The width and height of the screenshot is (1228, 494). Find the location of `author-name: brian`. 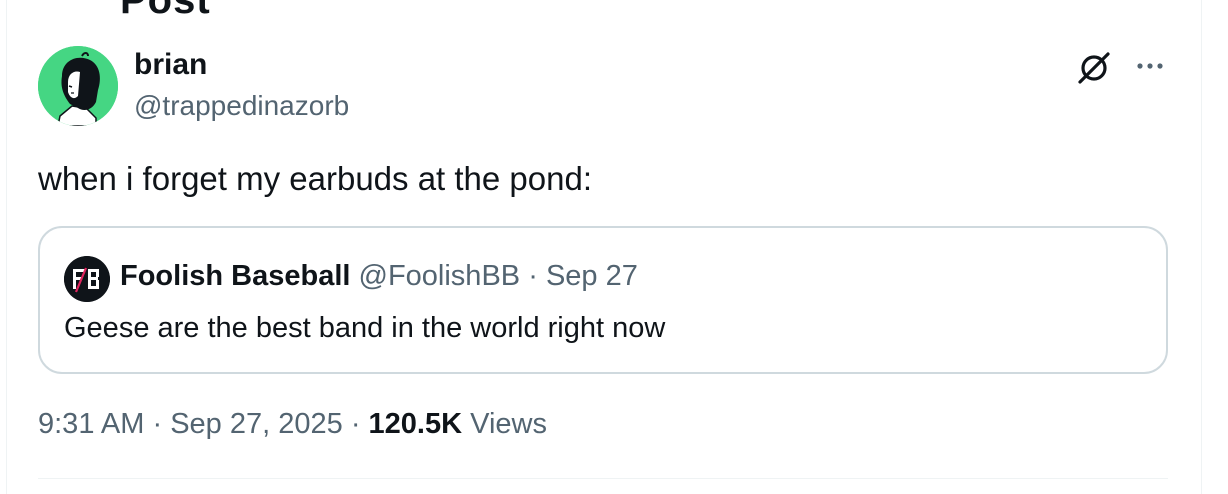

author-name: brian is located at coordinates (170, 65).